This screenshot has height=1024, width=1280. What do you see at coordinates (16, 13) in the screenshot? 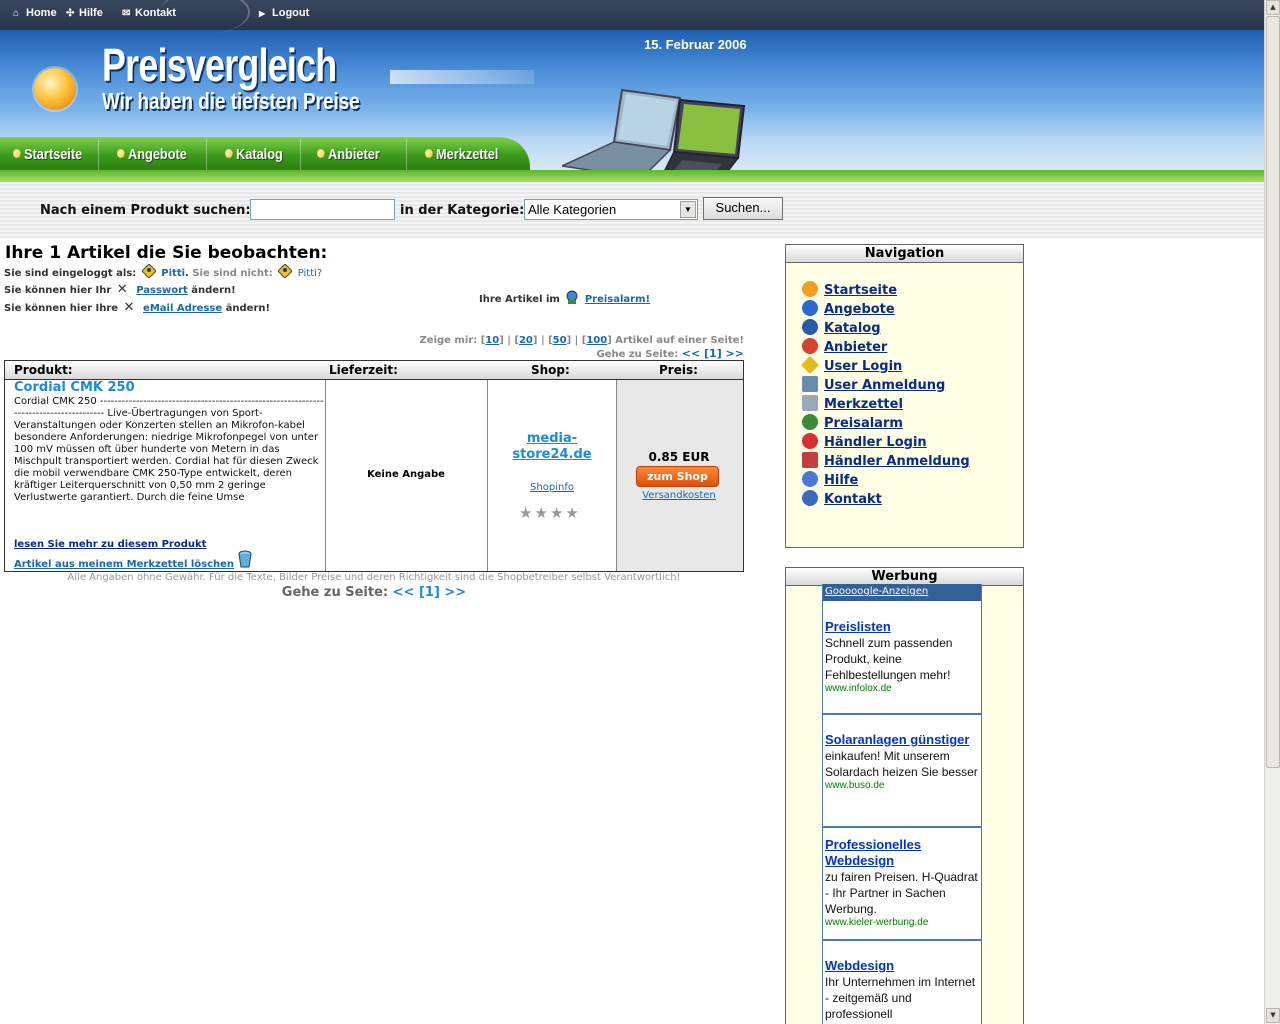
I see `home-icon: ⌂` at bounding box center [16, 13].